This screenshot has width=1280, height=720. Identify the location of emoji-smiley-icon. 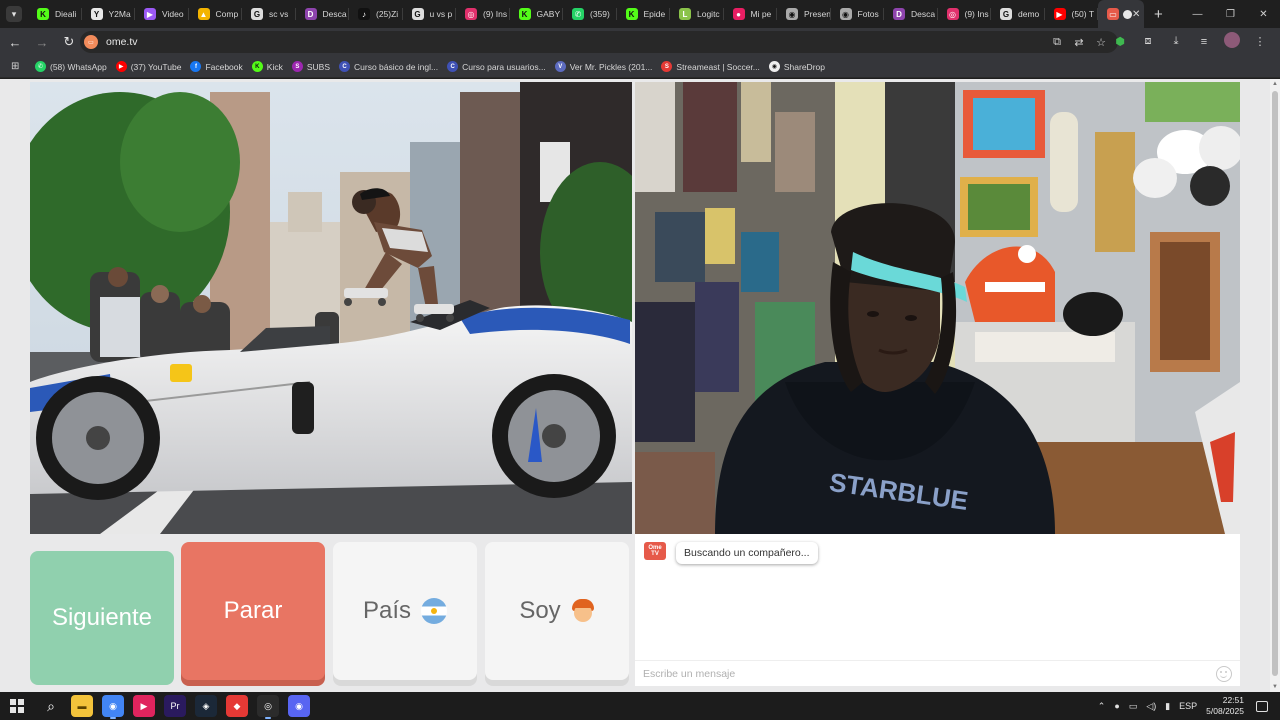
(1224, 674).